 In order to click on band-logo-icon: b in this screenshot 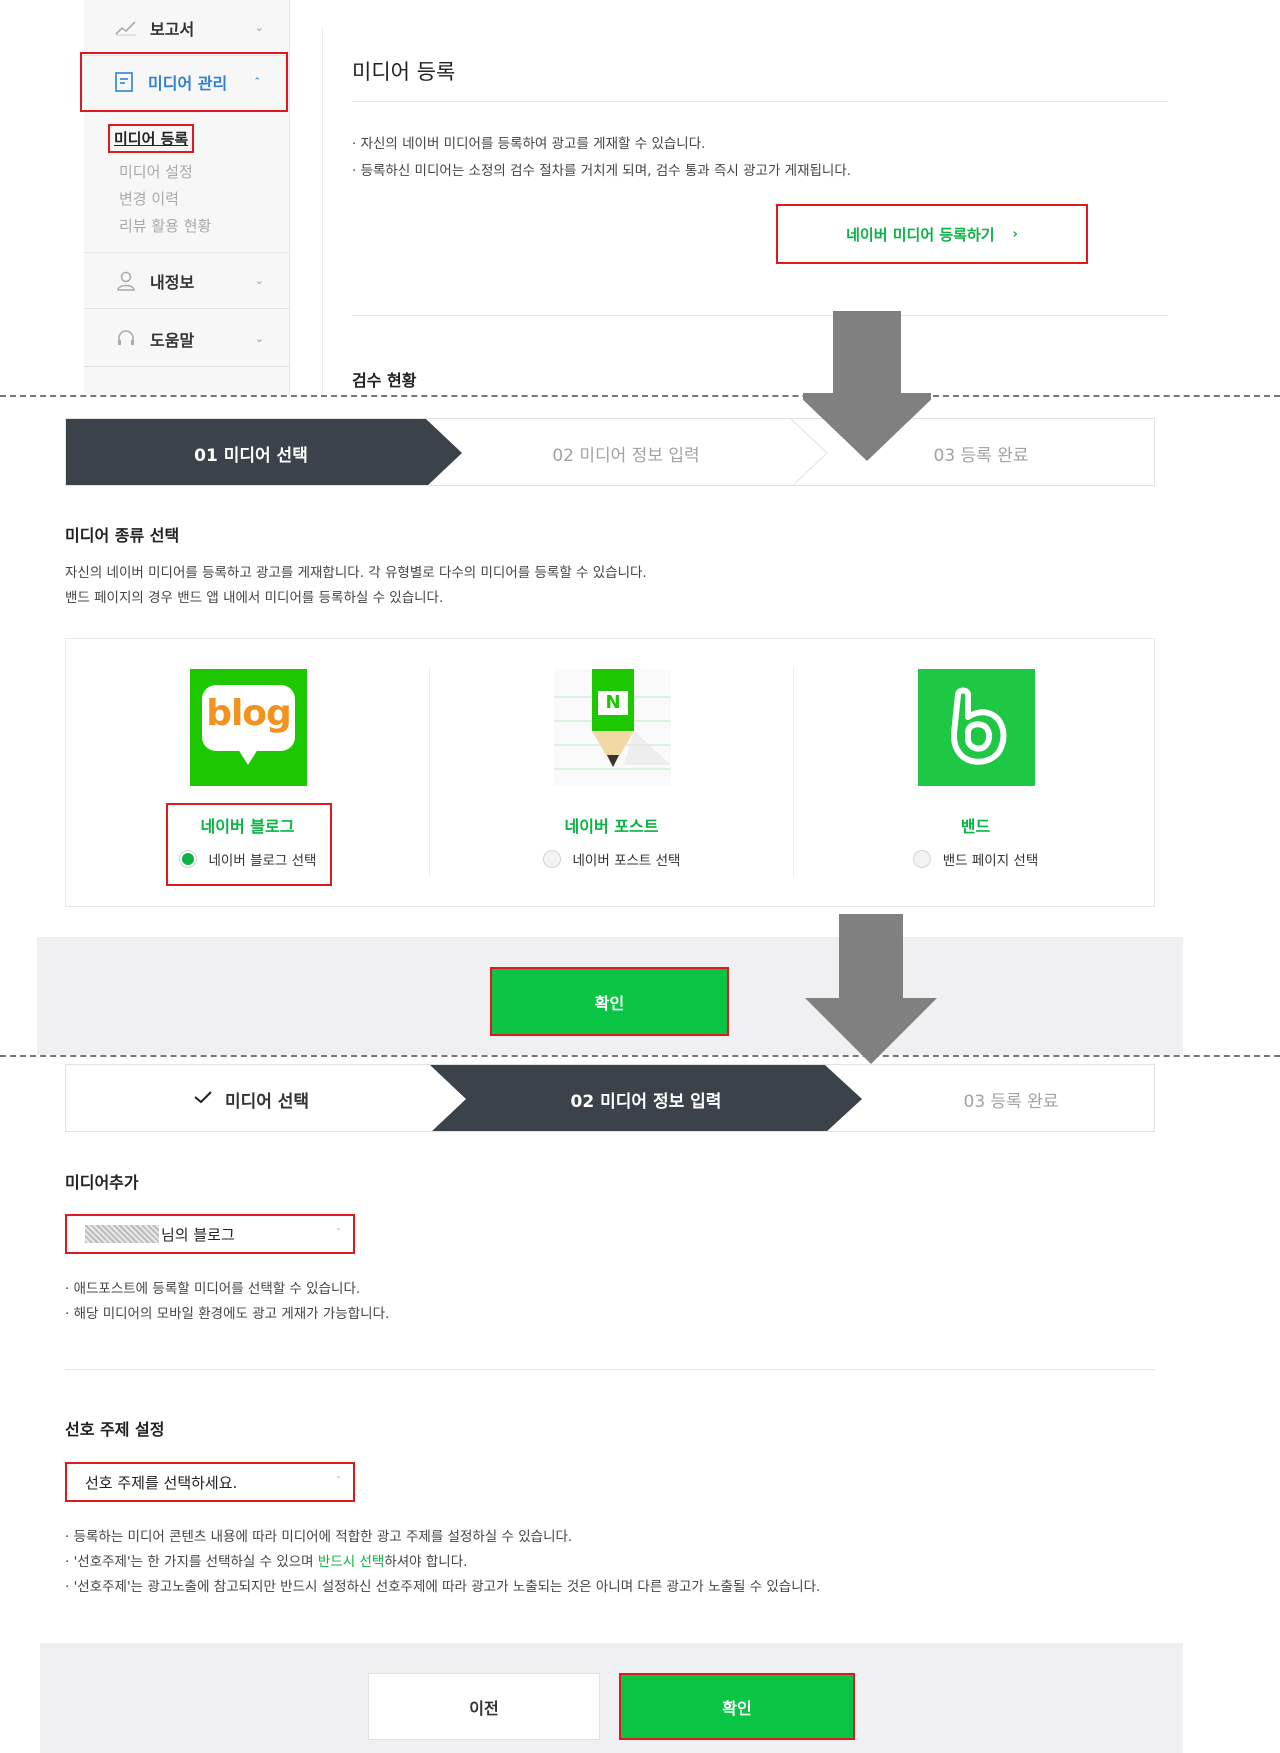, I will do `click(976, 727)`.